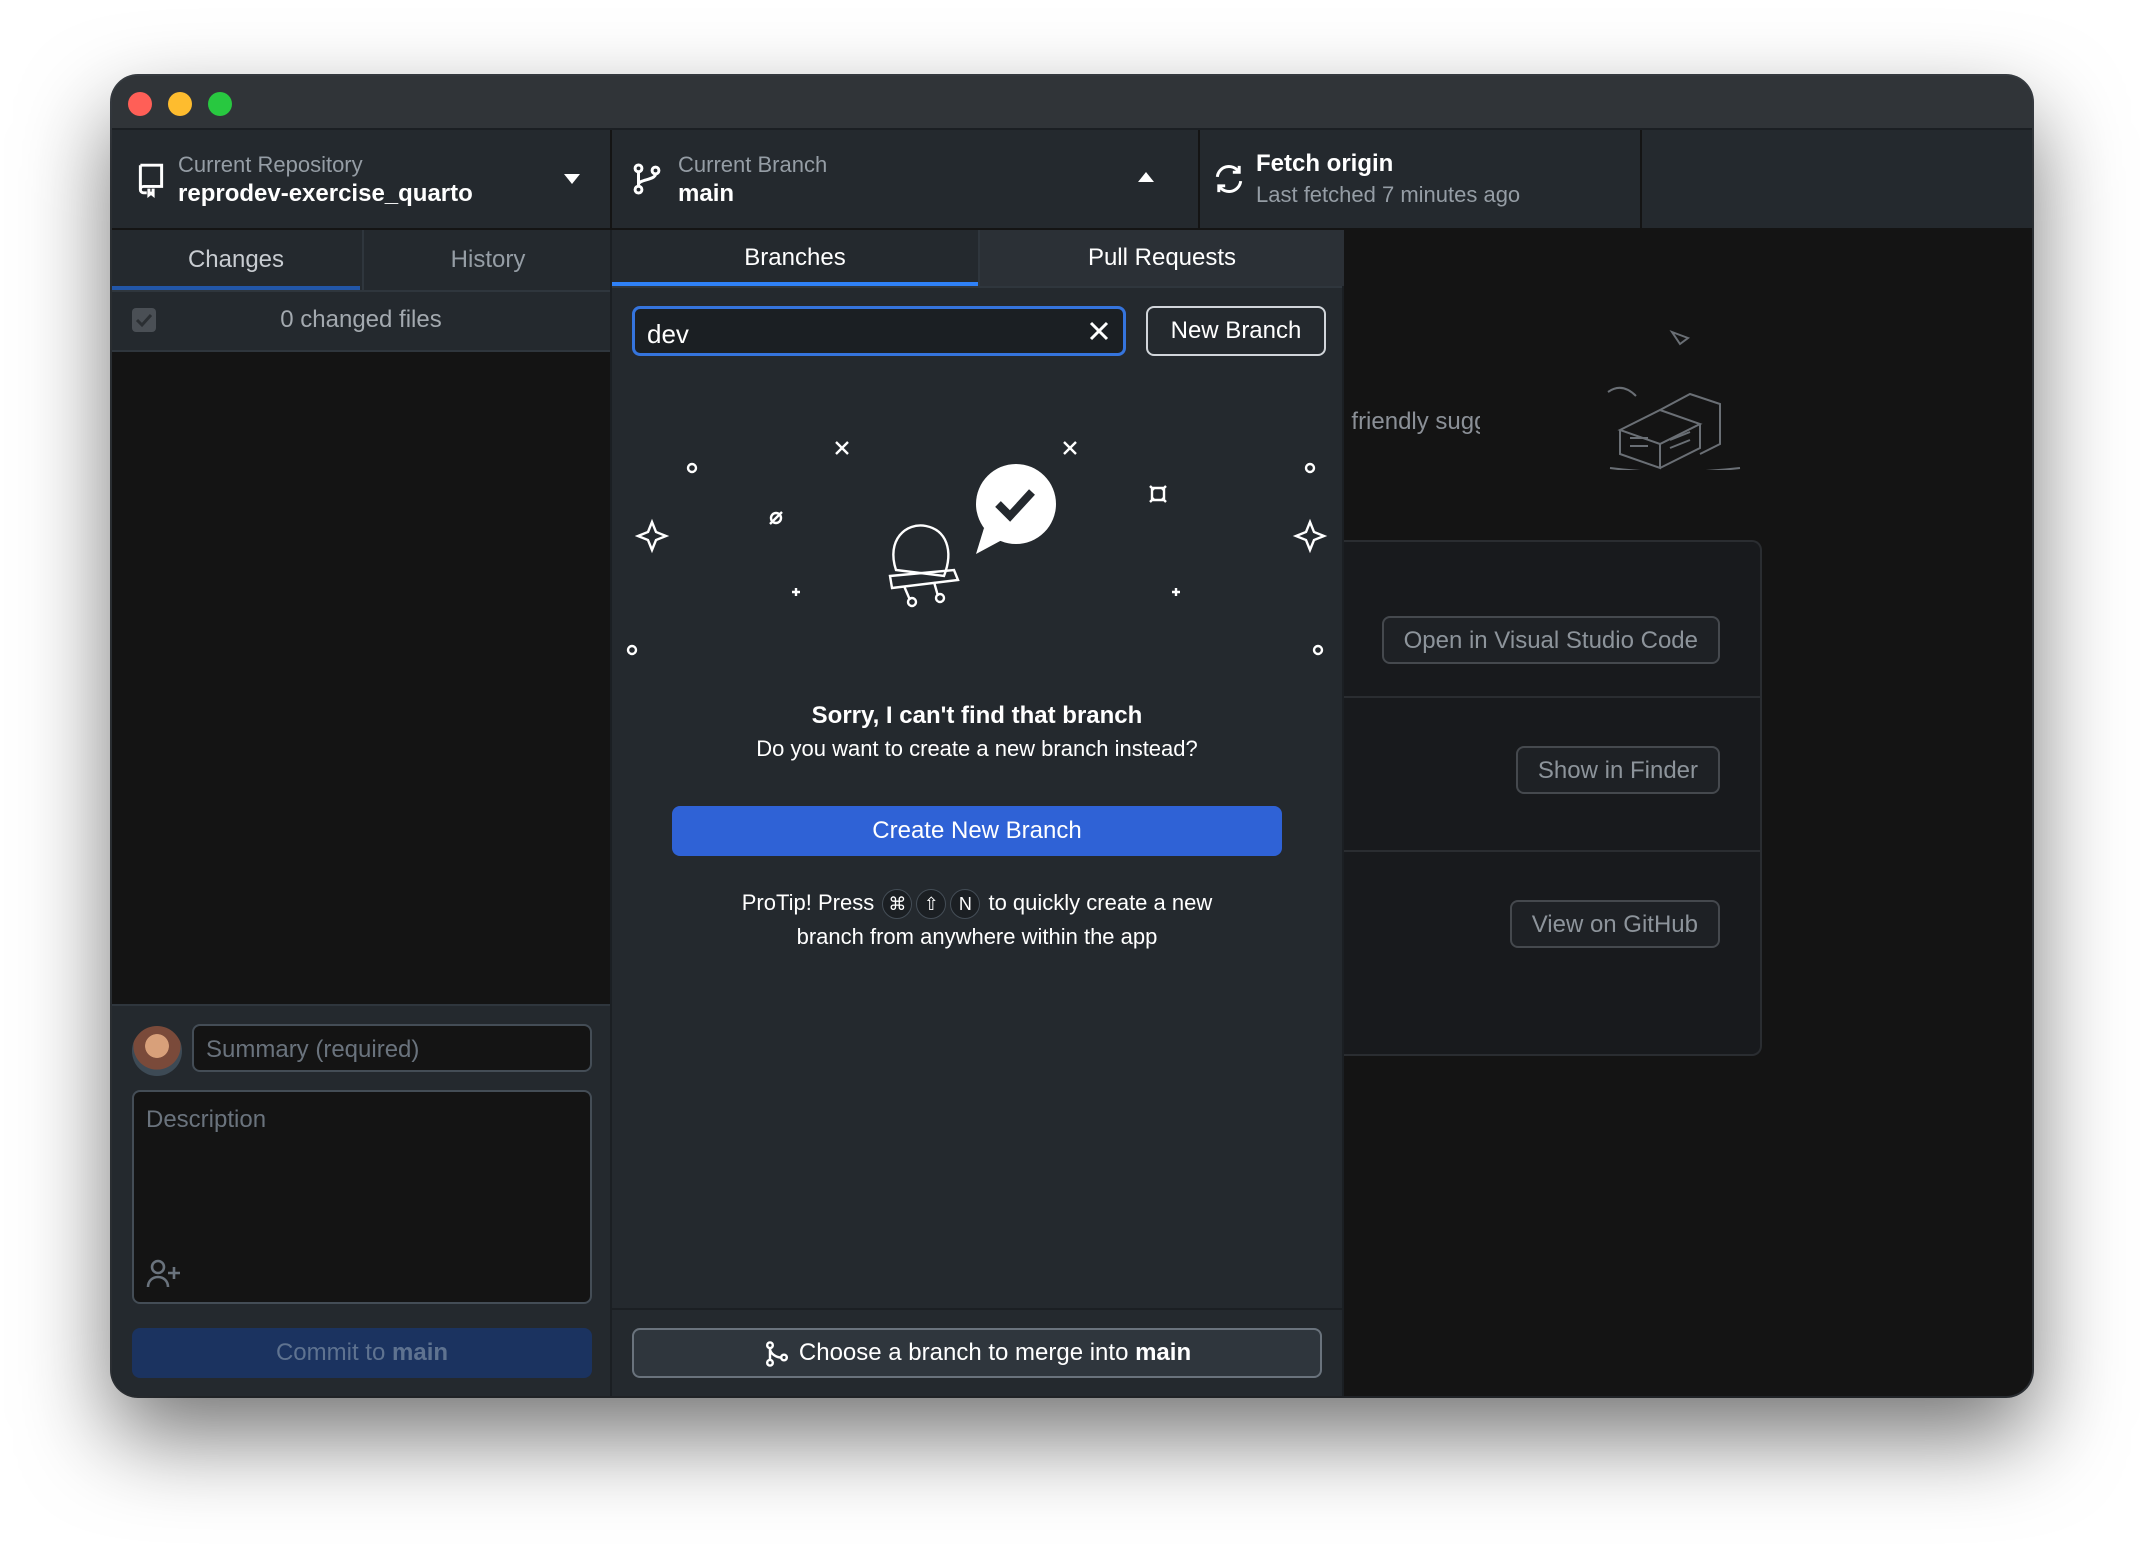  Describe the element at coordinates (1550, 640) in the screenshot. I see `open-in-editor-button: Open in Visual Studio Code` at that location.